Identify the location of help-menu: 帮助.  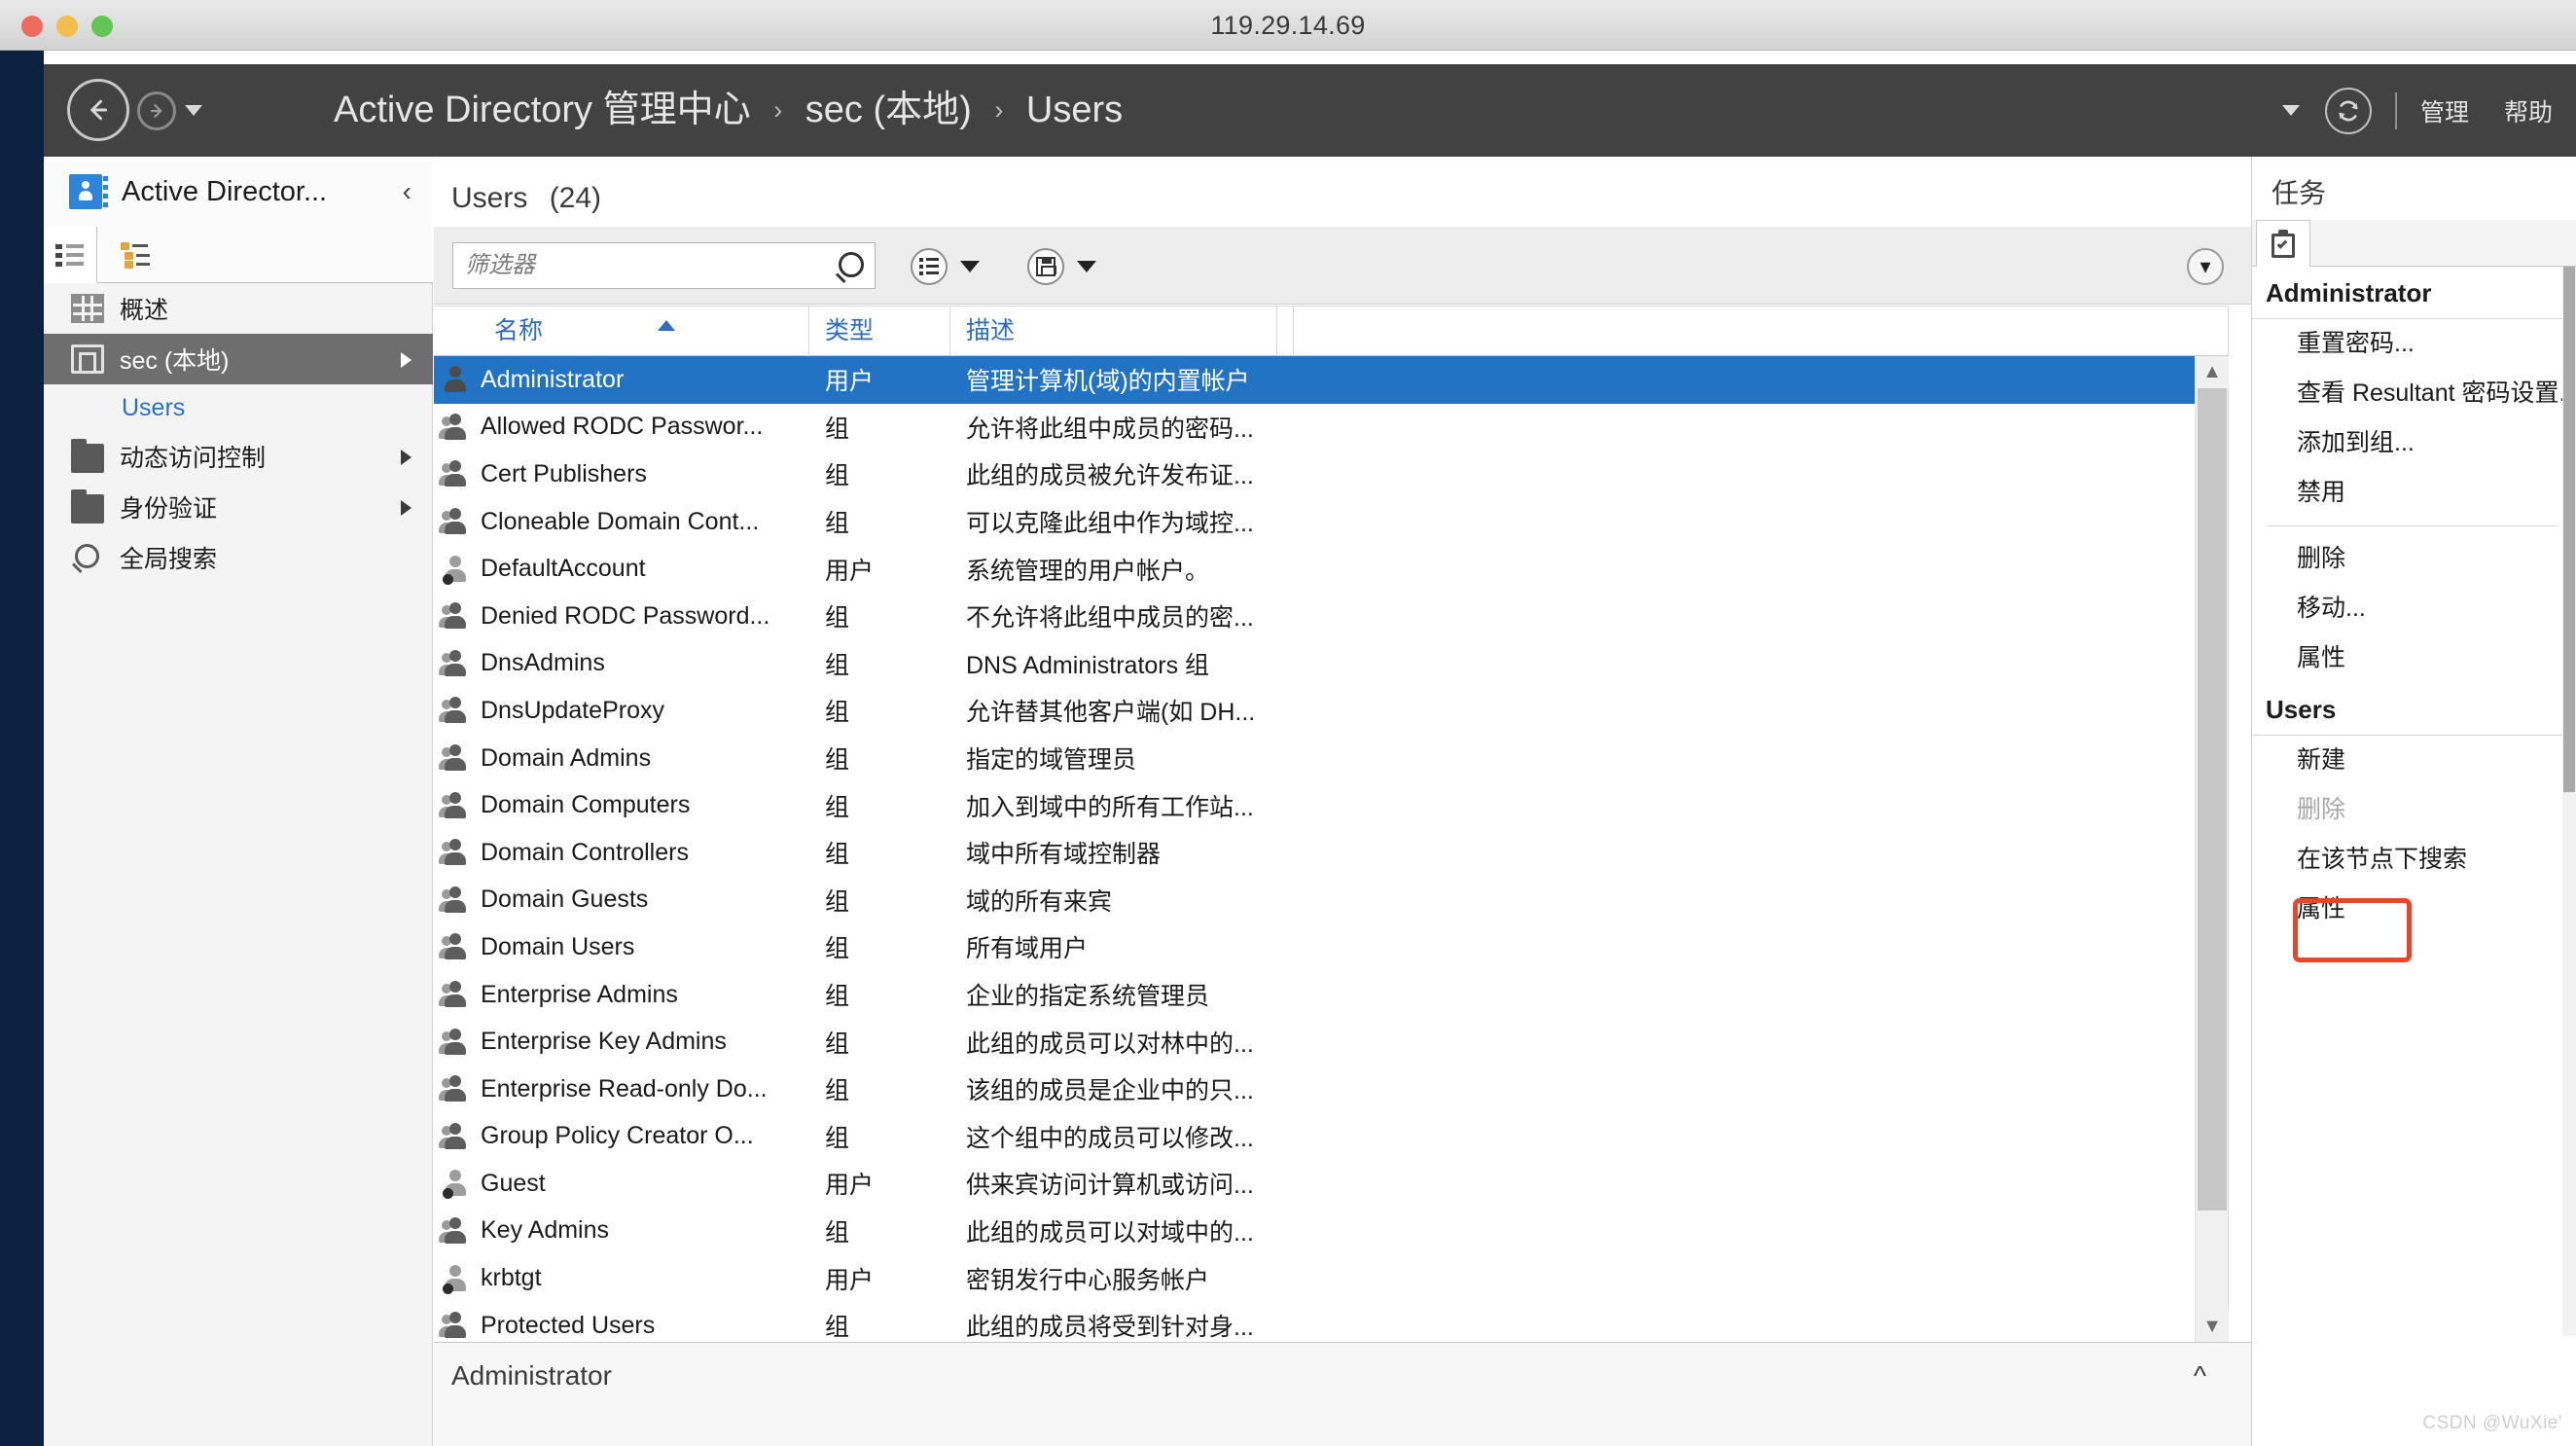
(2528, 110).